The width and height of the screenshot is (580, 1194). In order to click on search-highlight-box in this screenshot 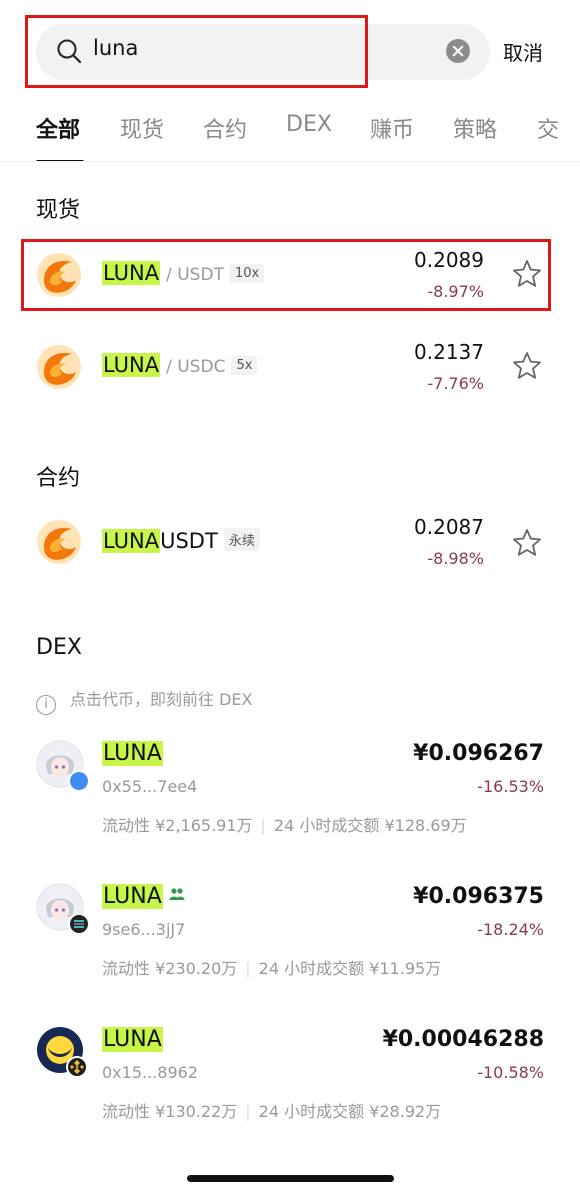, I will do `click(196, 51)`.